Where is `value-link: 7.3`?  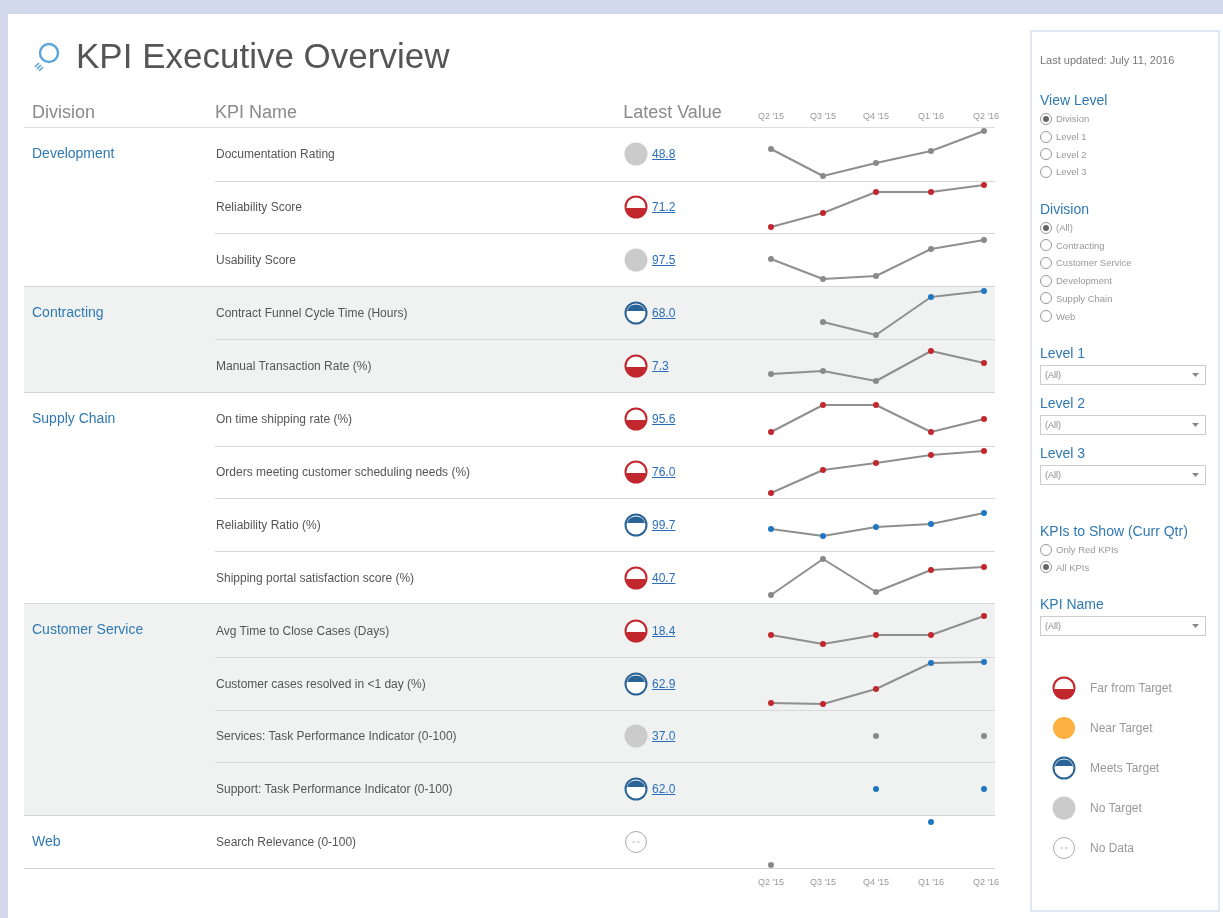
value-link: 7.3 is located at coordinates (660, 366).